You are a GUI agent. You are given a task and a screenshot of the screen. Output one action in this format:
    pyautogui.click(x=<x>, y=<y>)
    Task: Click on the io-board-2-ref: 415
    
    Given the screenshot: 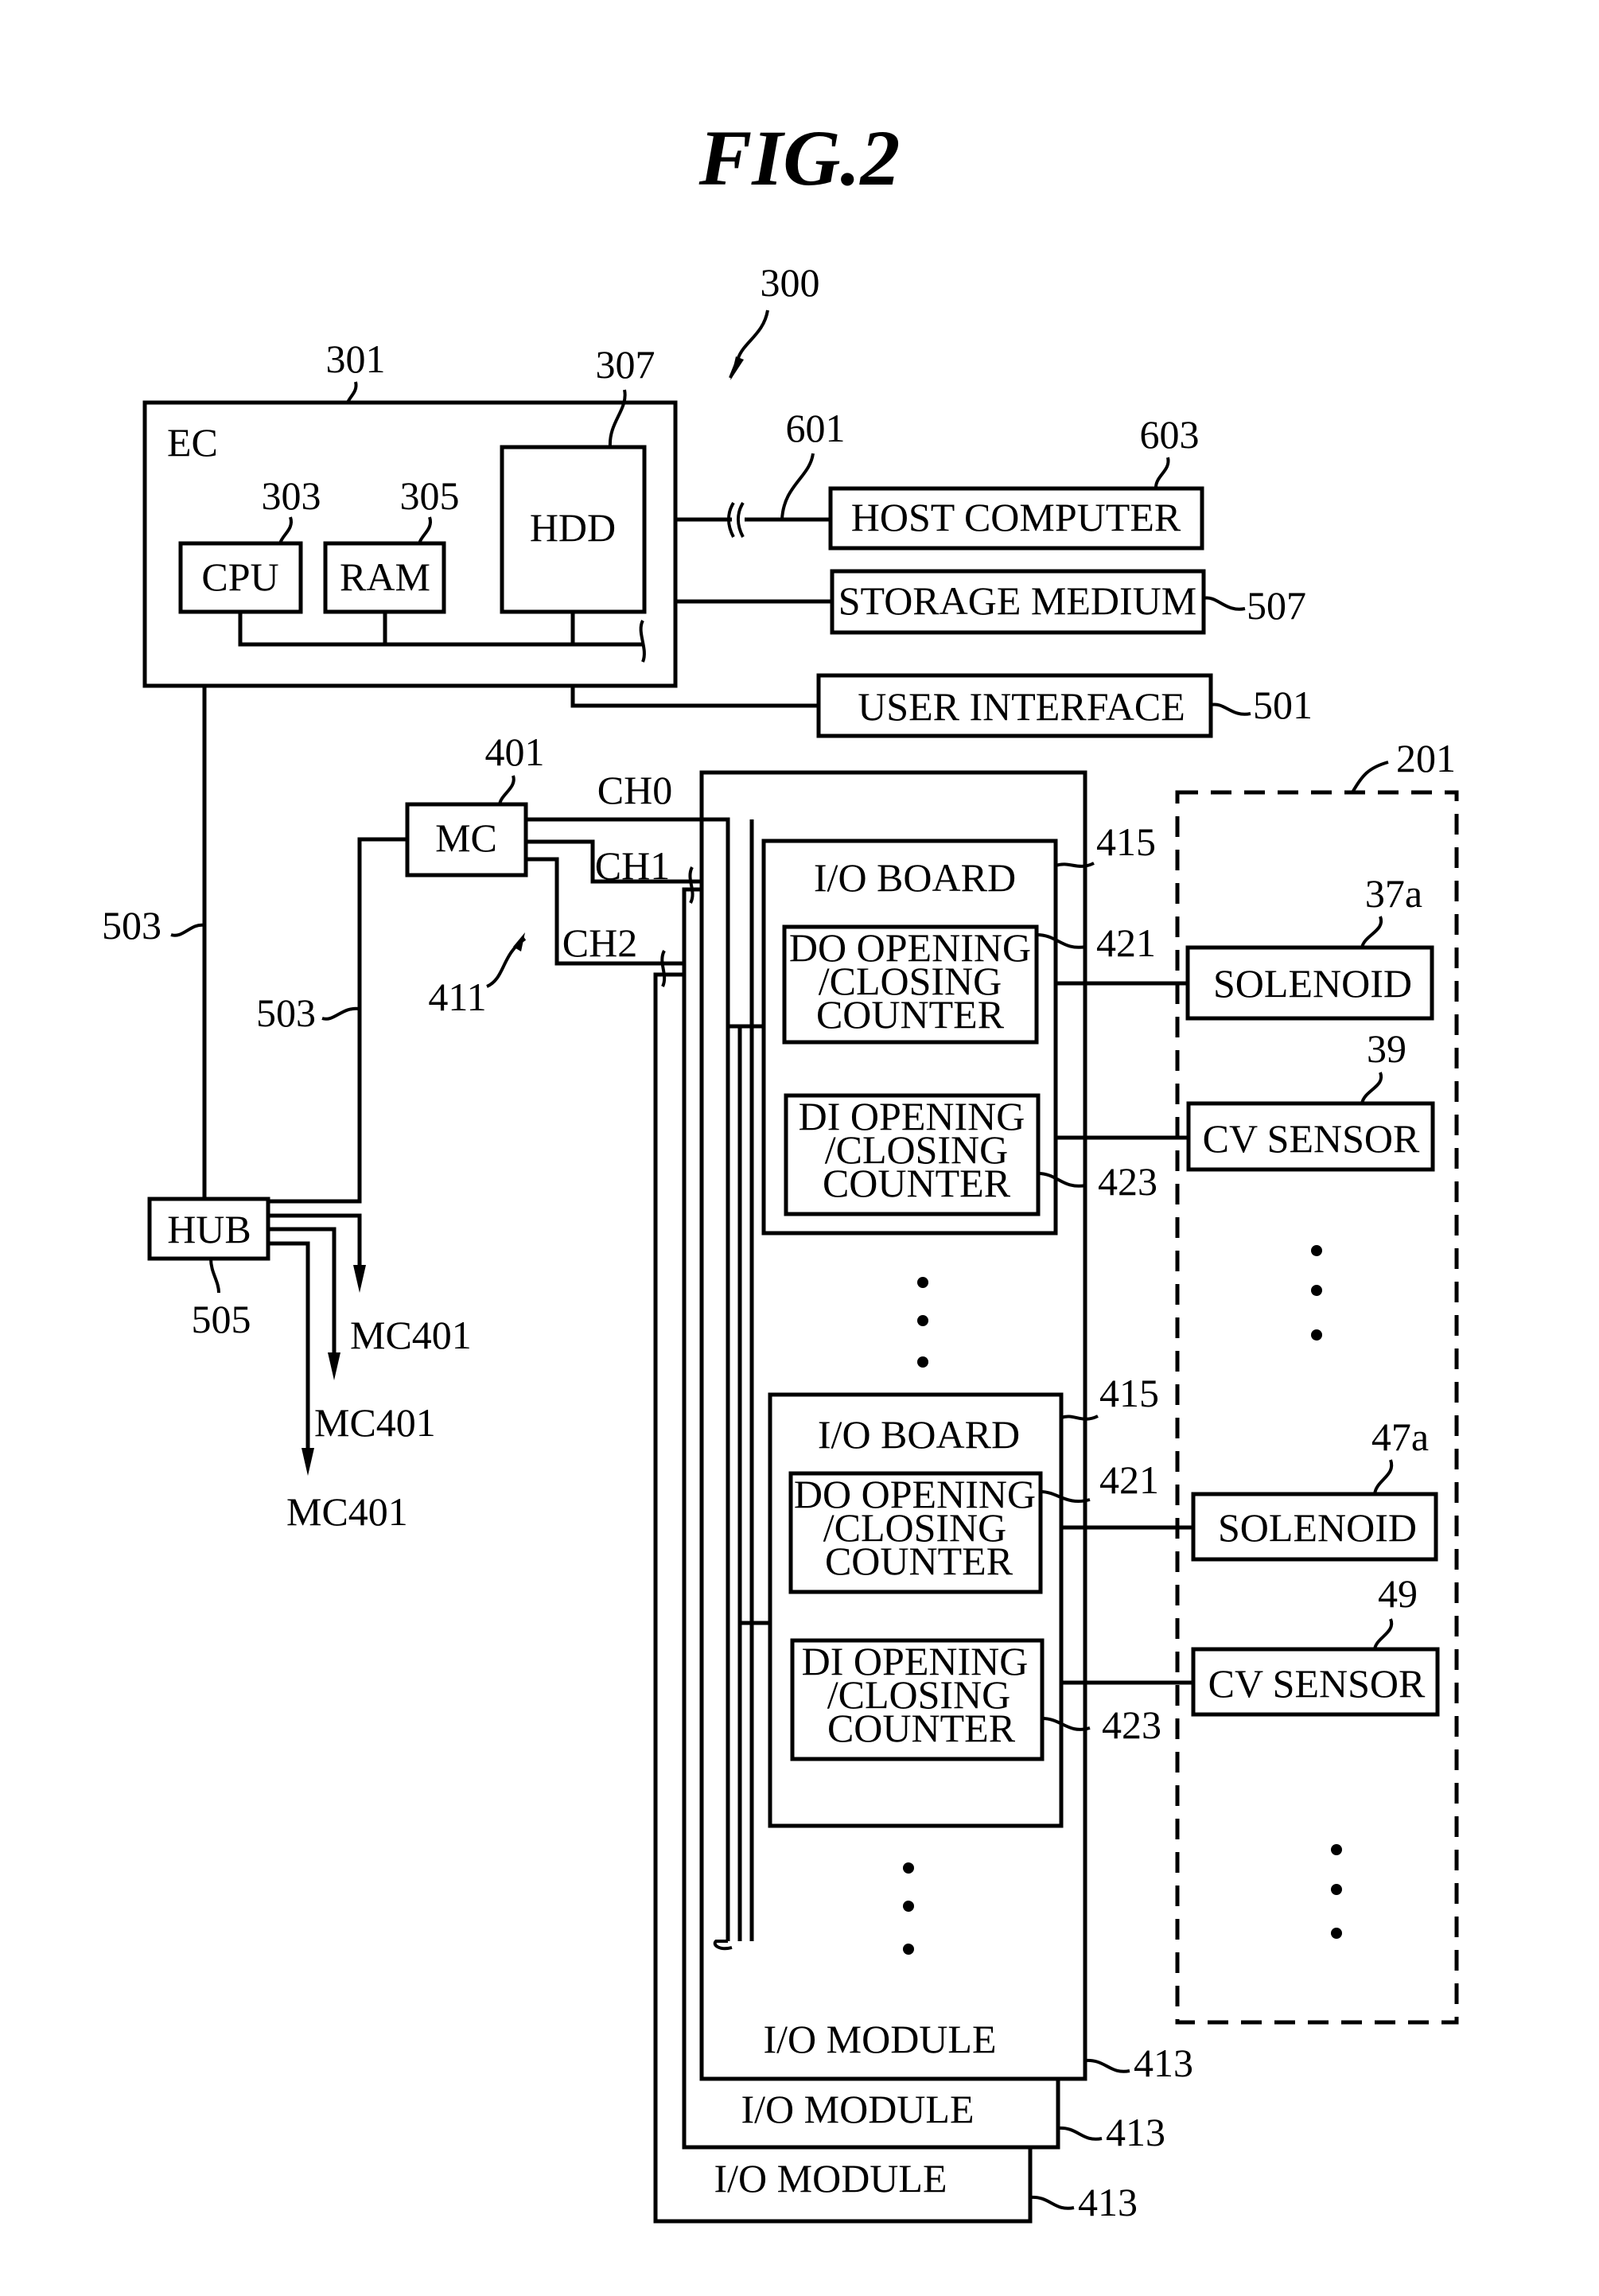 What is the action you would take?
    pyautogui.click(x=1129, y=1393)
    